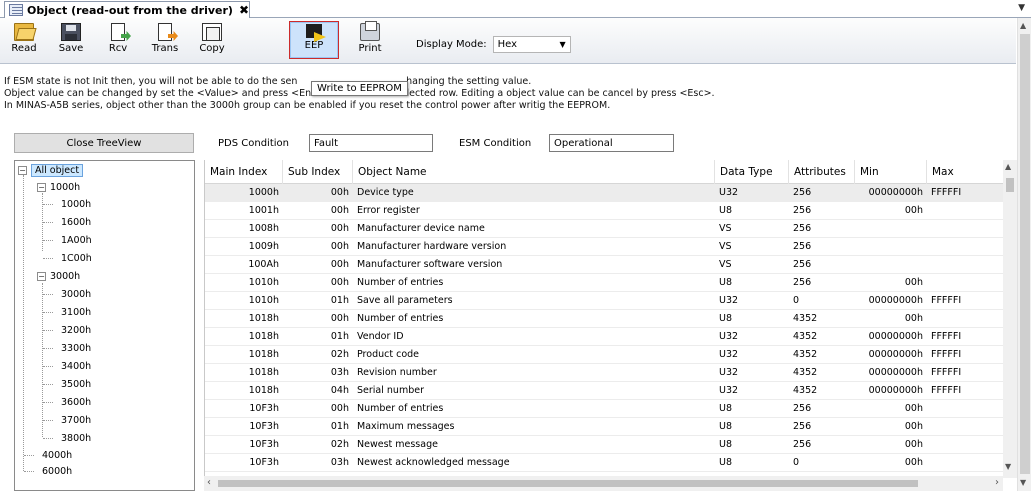  Describe the element at coordinates (71, 48) in the screenshot. I see `save-label: Save` at that location.